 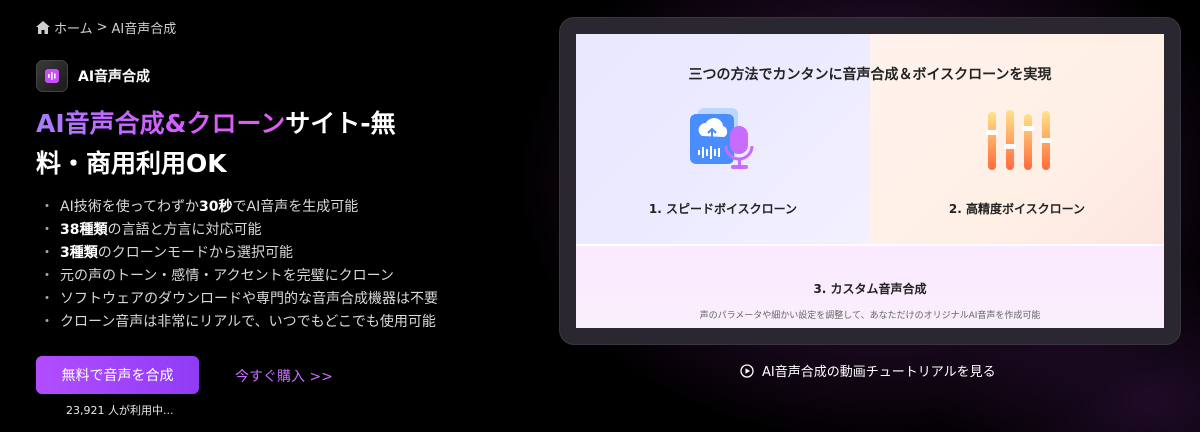 What do you see at coordinates (73, 27) in the screenshot?
I see `breadcrumb-home: ホーム` at bounding box center [73, 27].